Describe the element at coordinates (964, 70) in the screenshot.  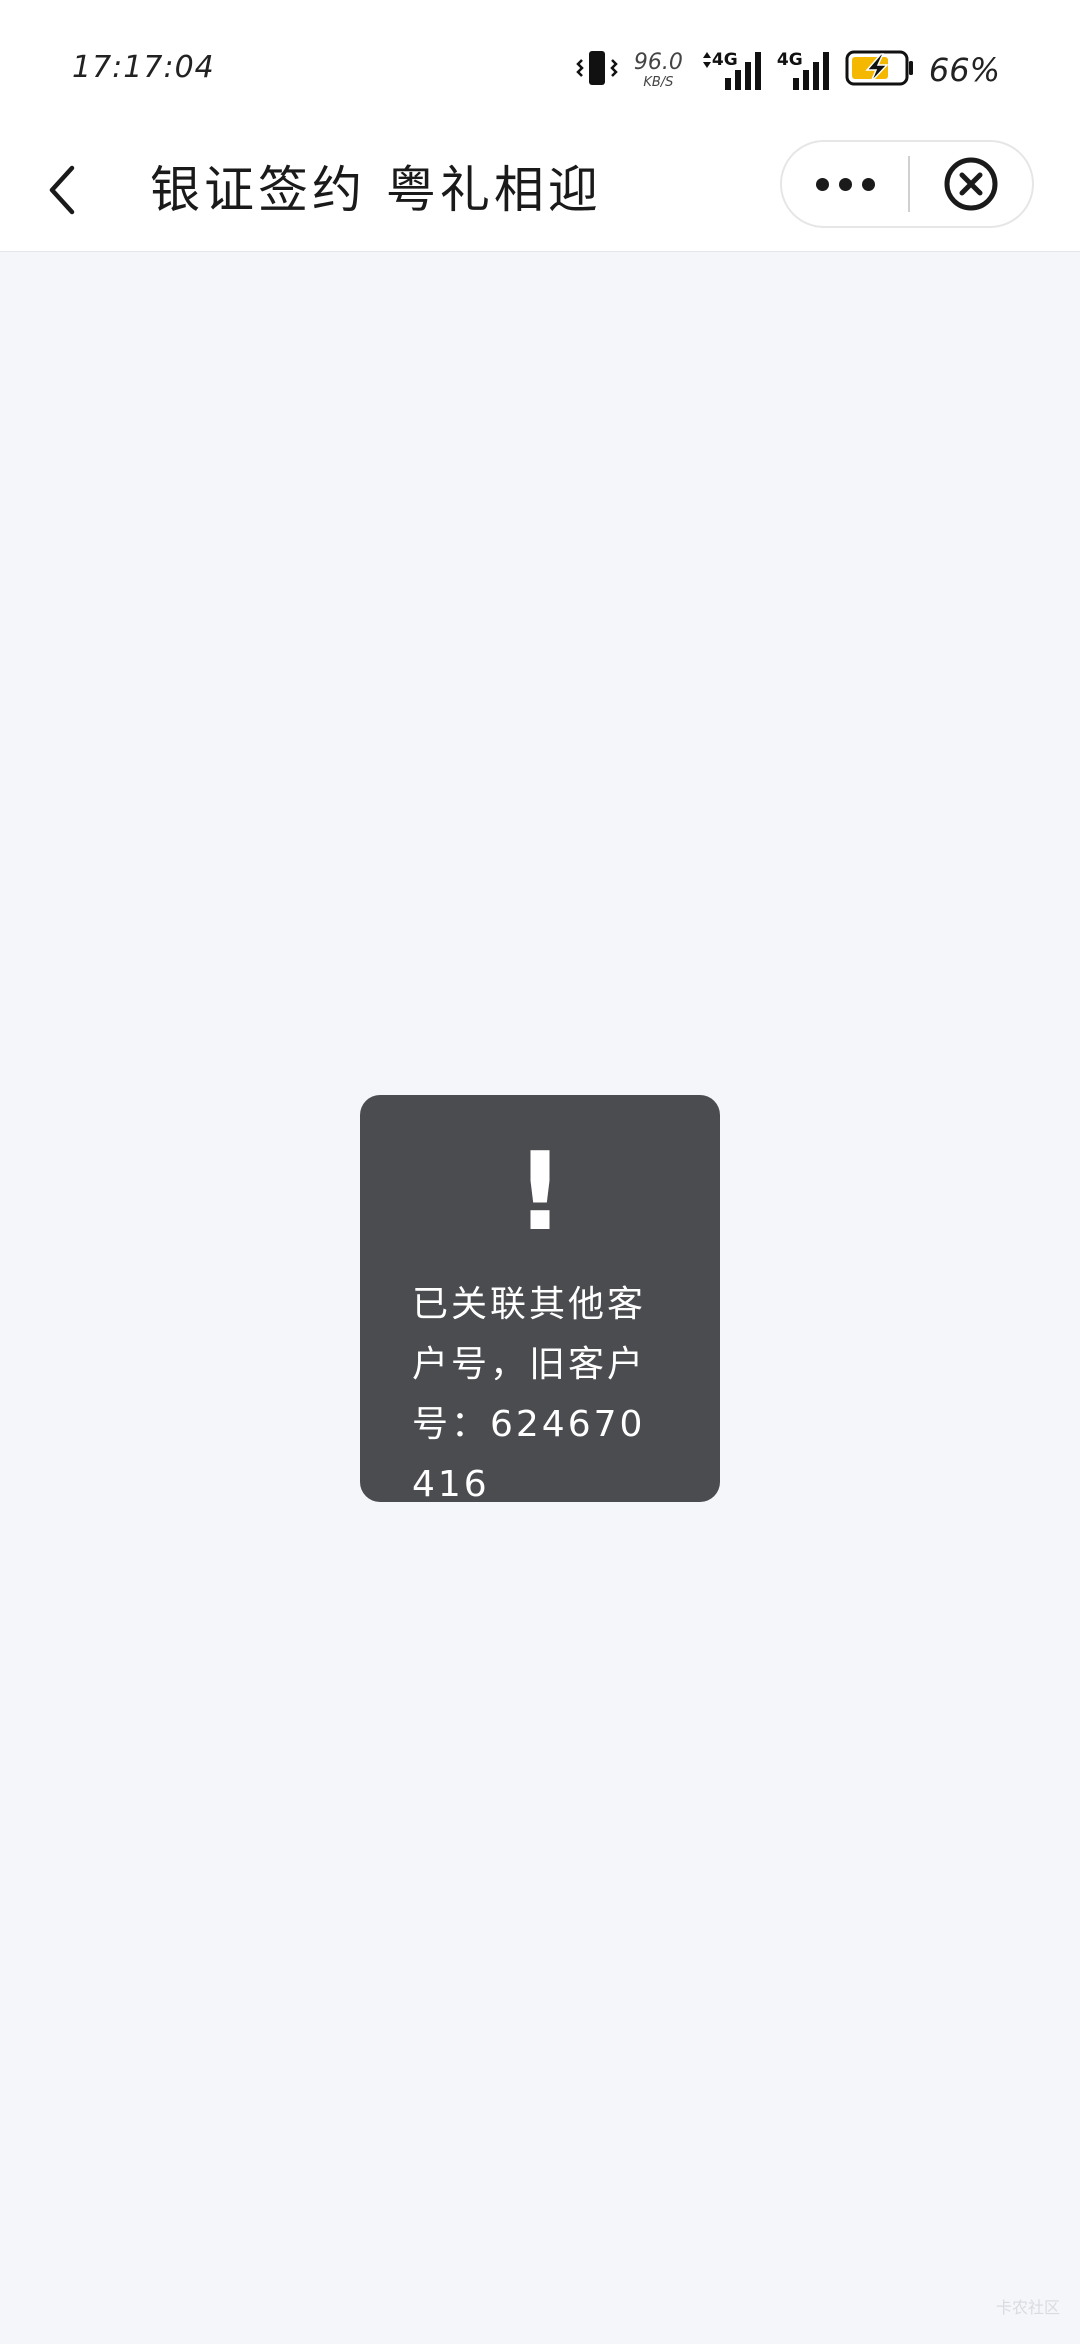
I see `battery-percent: 66%` at that location.